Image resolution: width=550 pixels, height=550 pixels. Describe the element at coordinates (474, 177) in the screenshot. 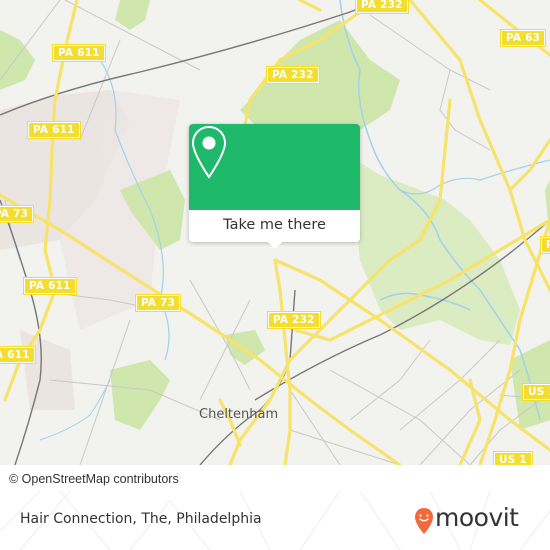

I see `stream` at that location.